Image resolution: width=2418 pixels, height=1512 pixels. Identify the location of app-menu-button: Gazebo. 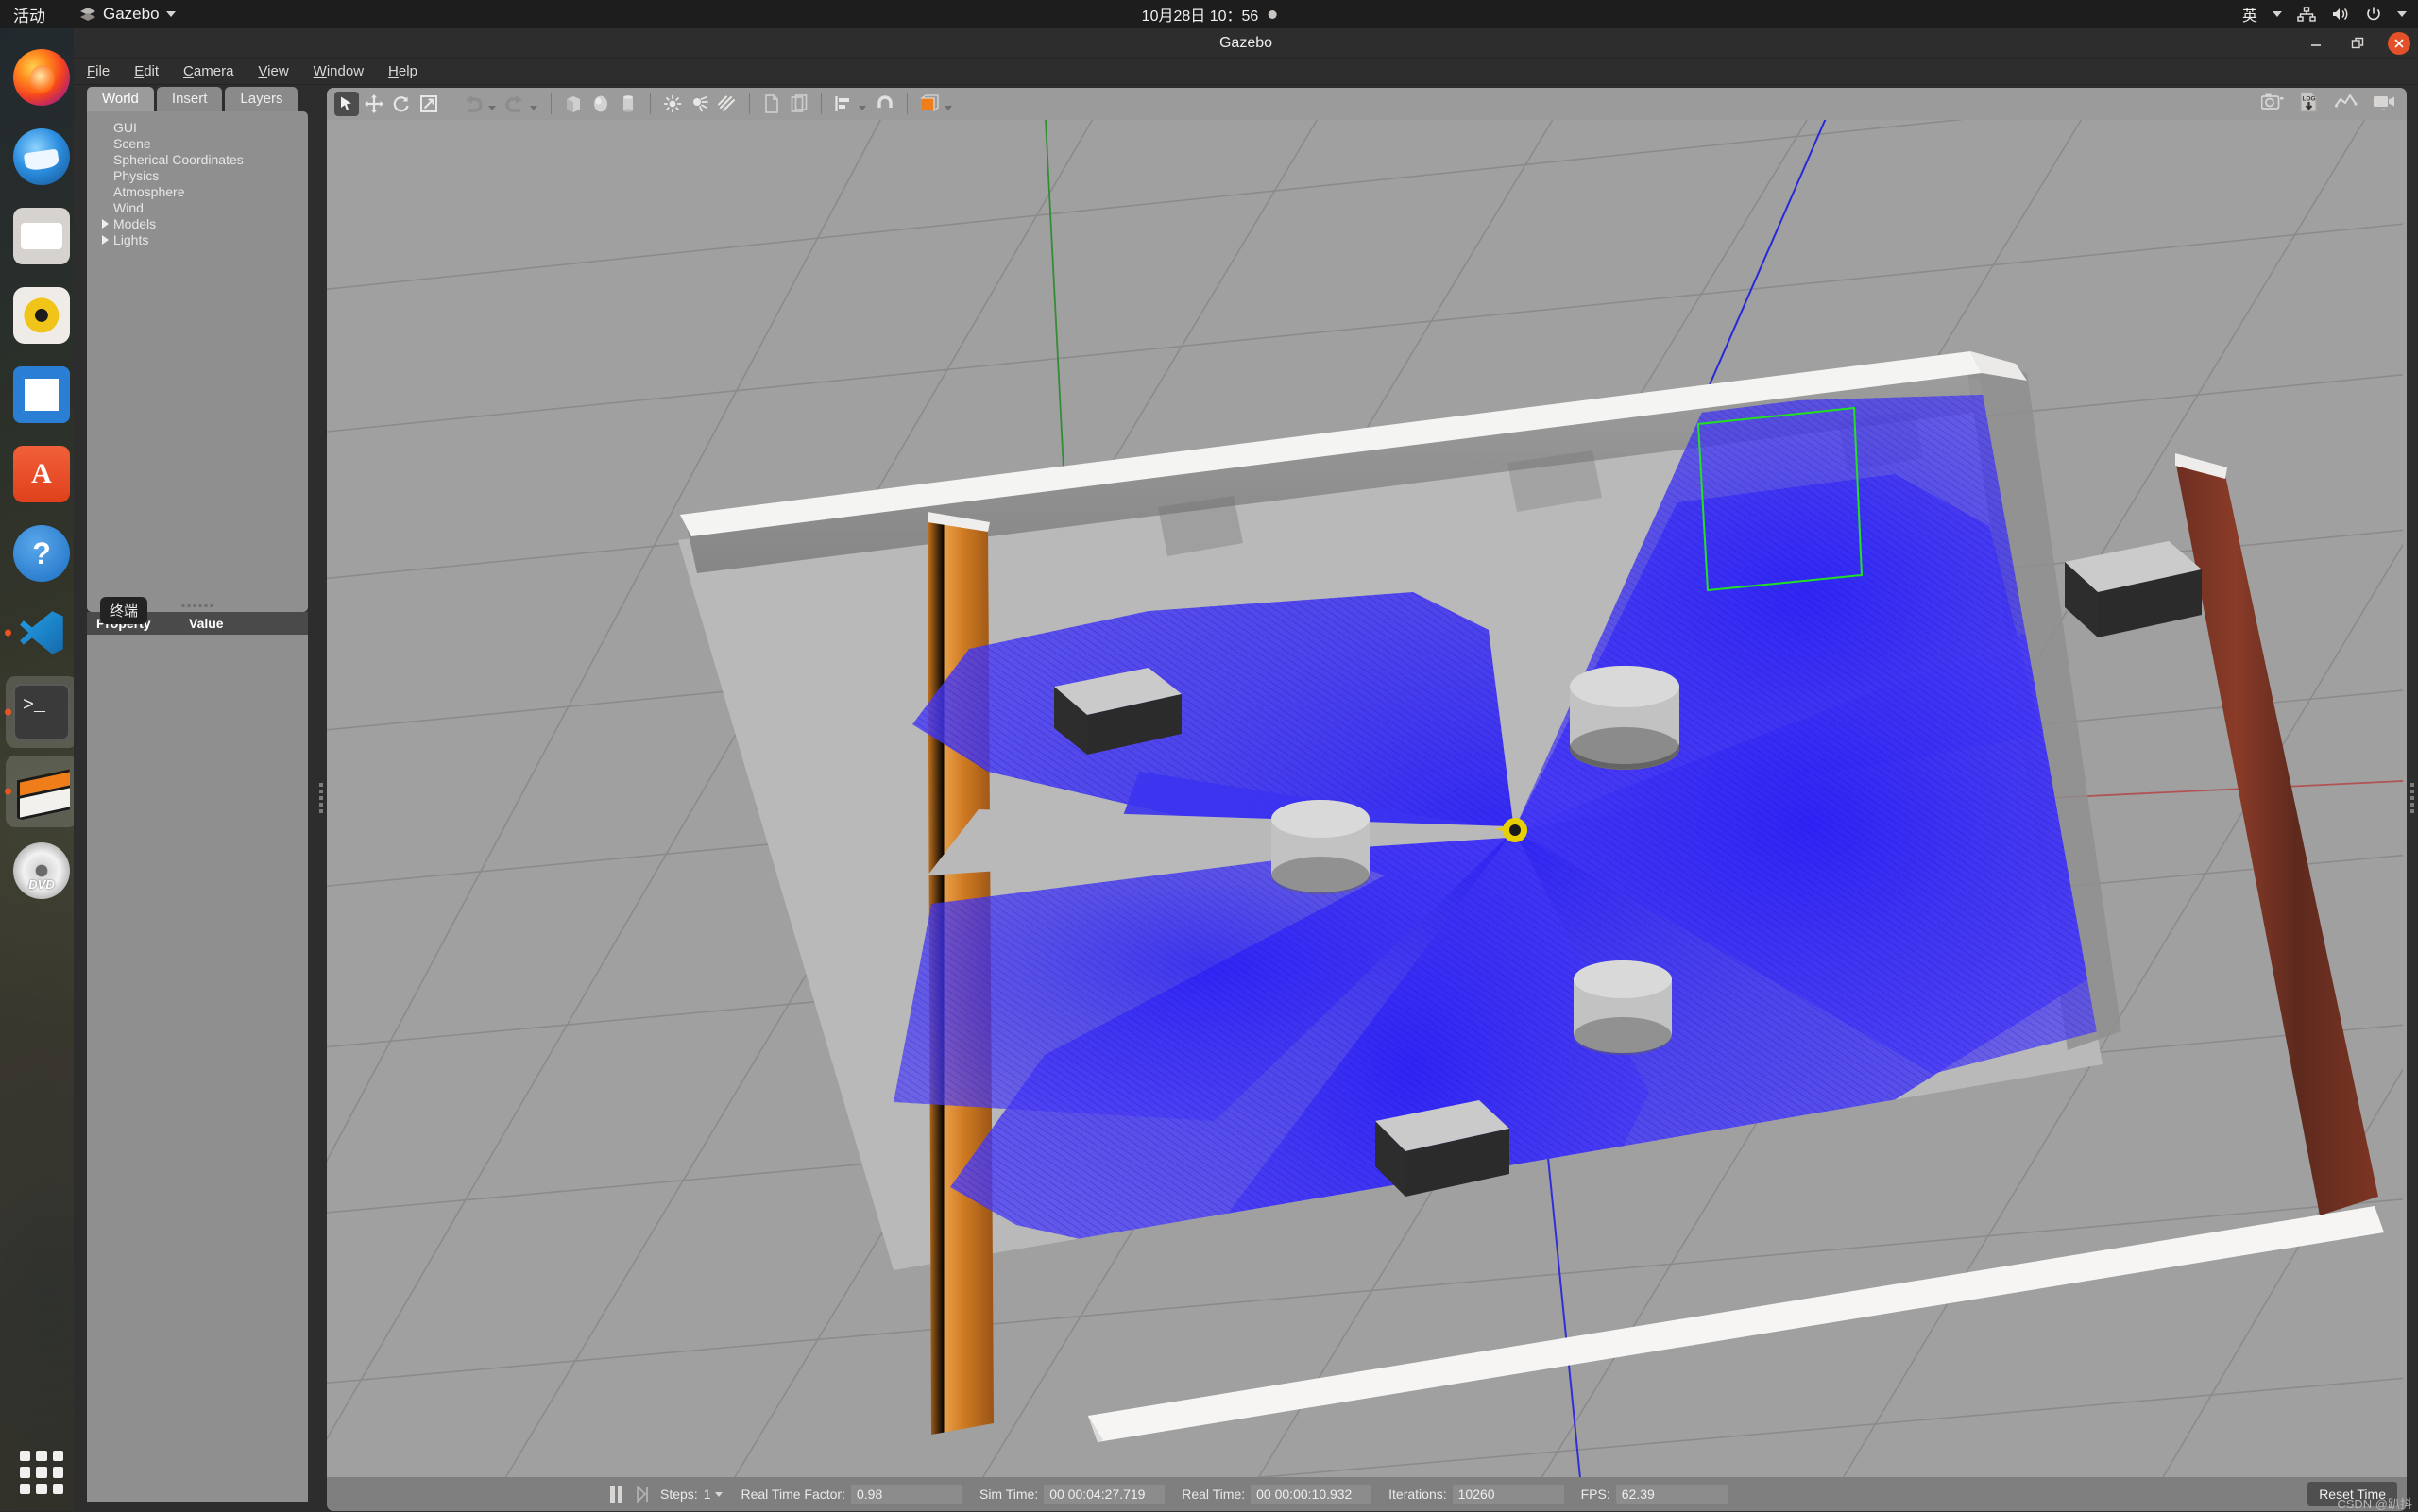
(128, 15).